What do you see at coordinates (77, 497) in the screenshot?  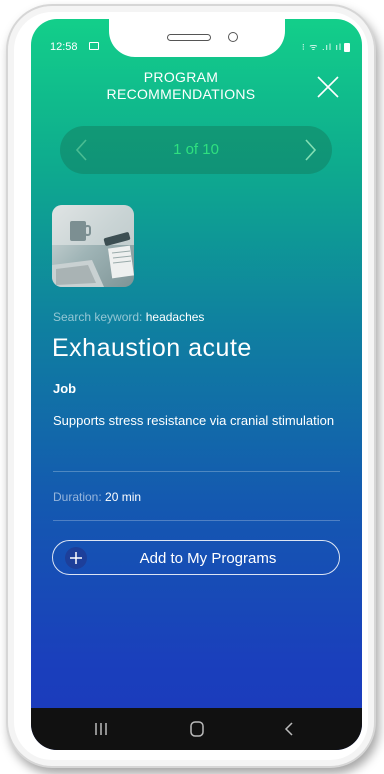 I see `duration-label: Duration:` at bounding box center [77, 497].